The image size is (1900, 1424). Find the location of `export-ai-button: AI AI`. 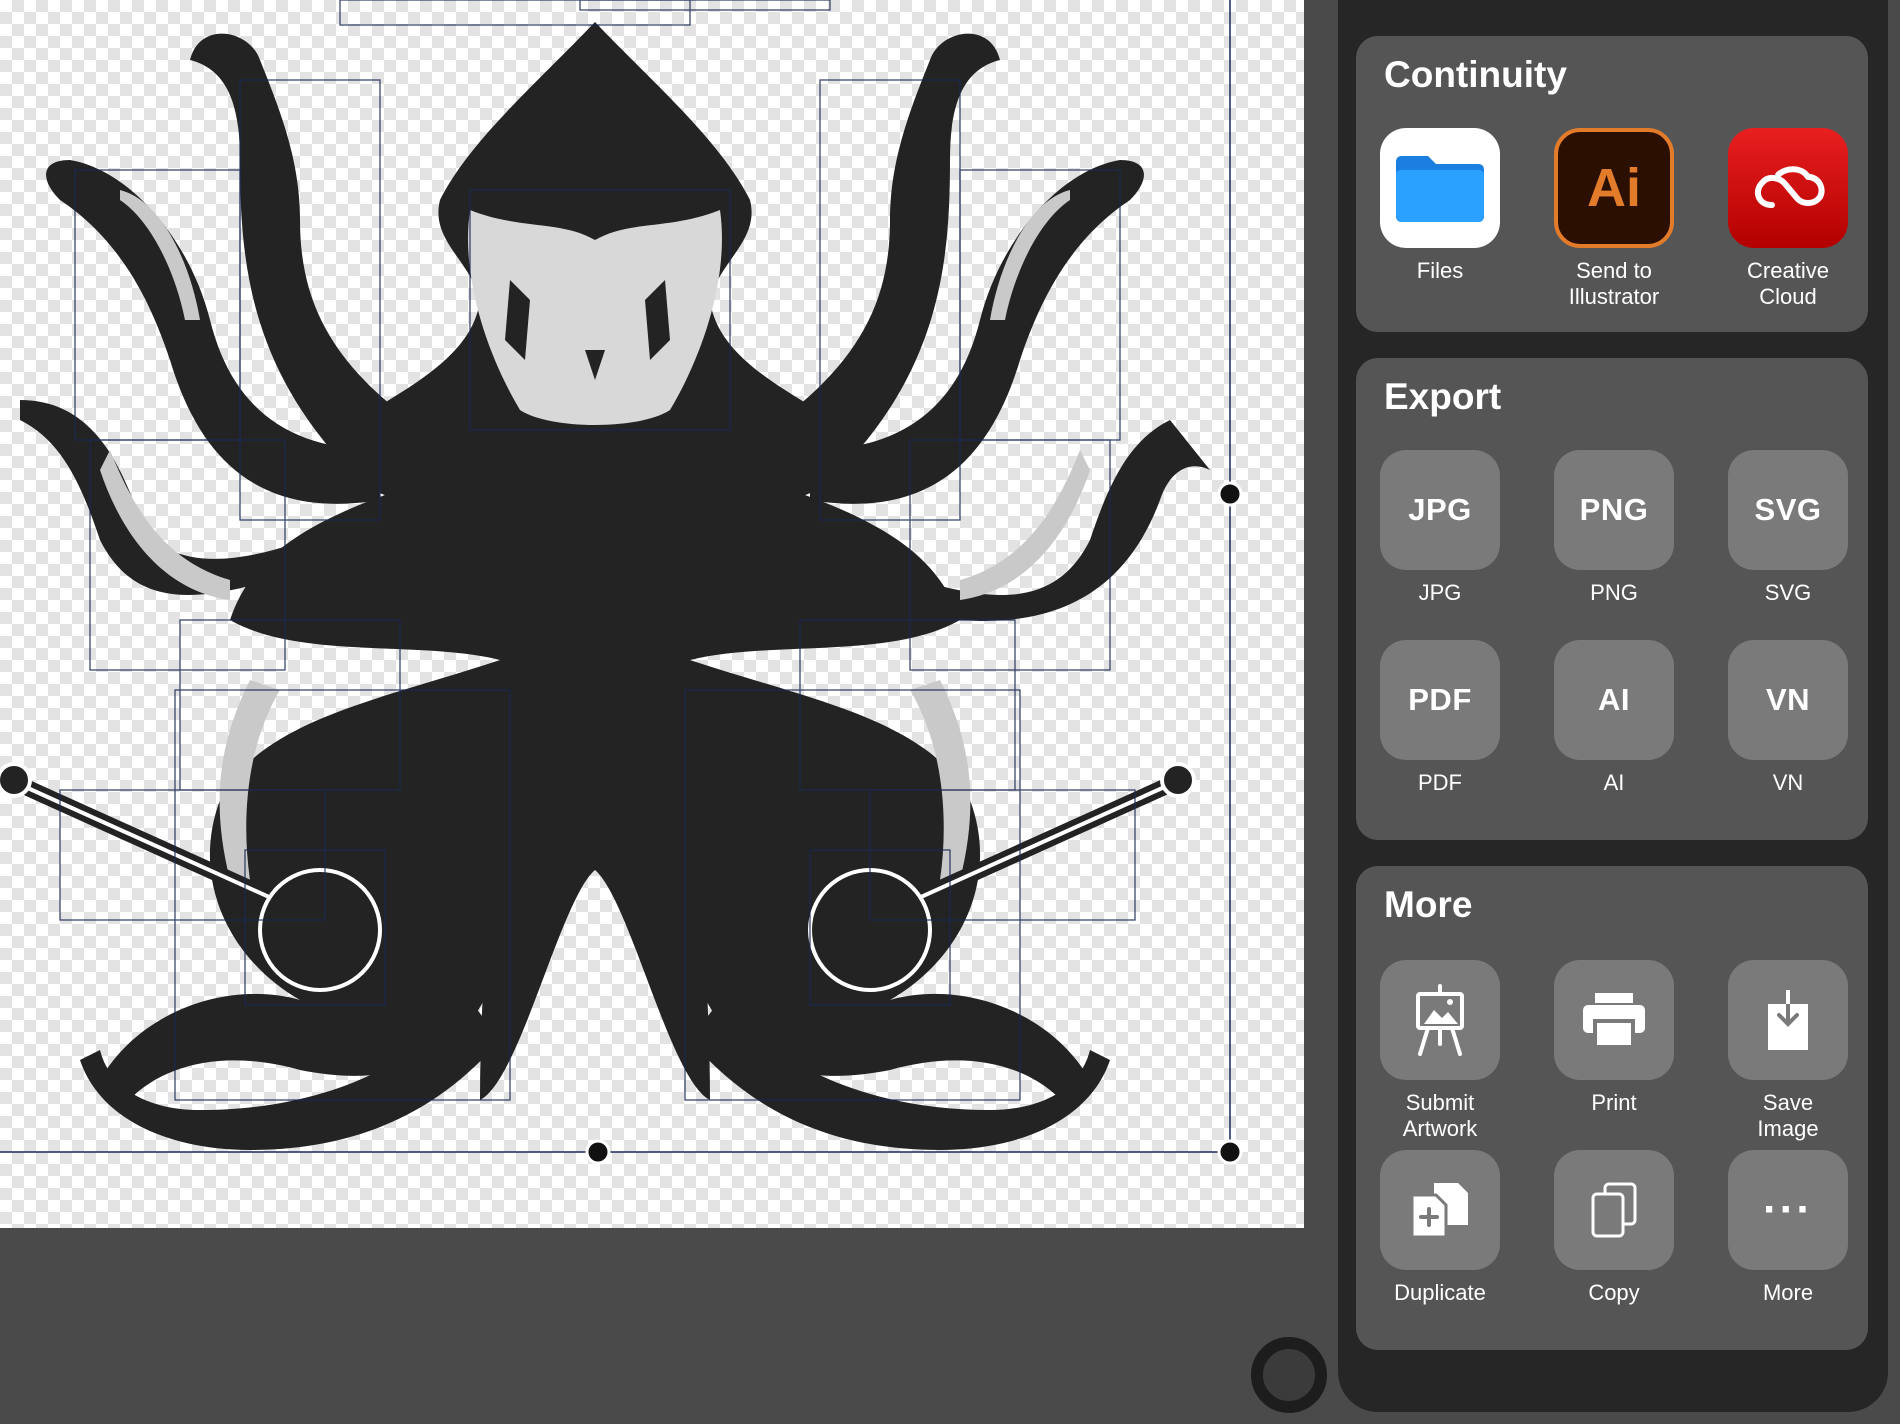

export-ai-button: AI AI is located at coordinates (1614, 718).